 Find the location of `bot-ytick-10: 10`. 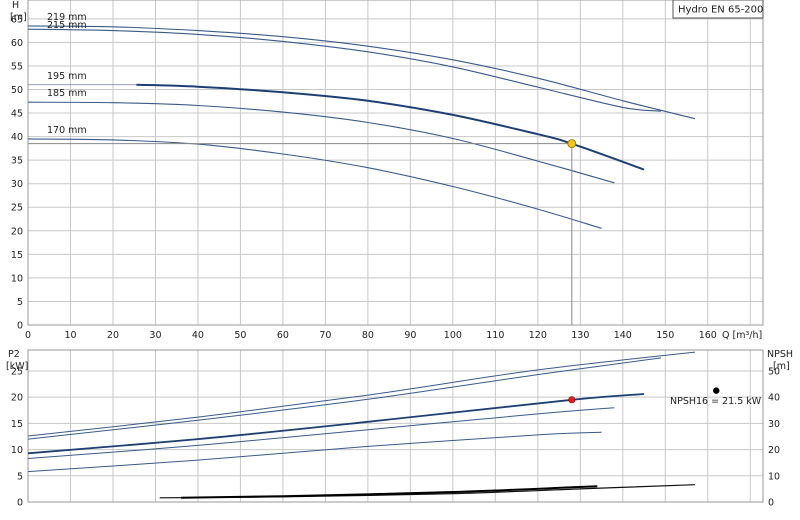

bot-ytick-10: 10 is located at coordinates (17, 450).